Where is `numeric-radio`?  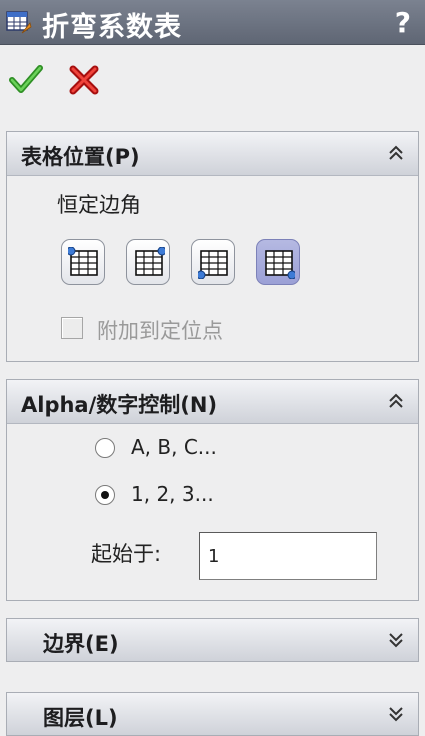
numeric-radio is located at coordinates (105, 495).